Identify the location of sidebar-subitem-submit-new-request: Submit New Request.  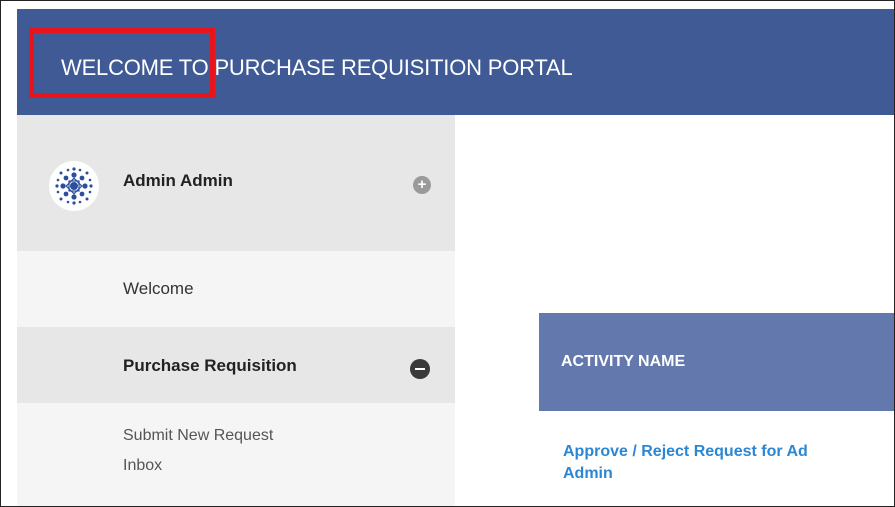
(198, 436).